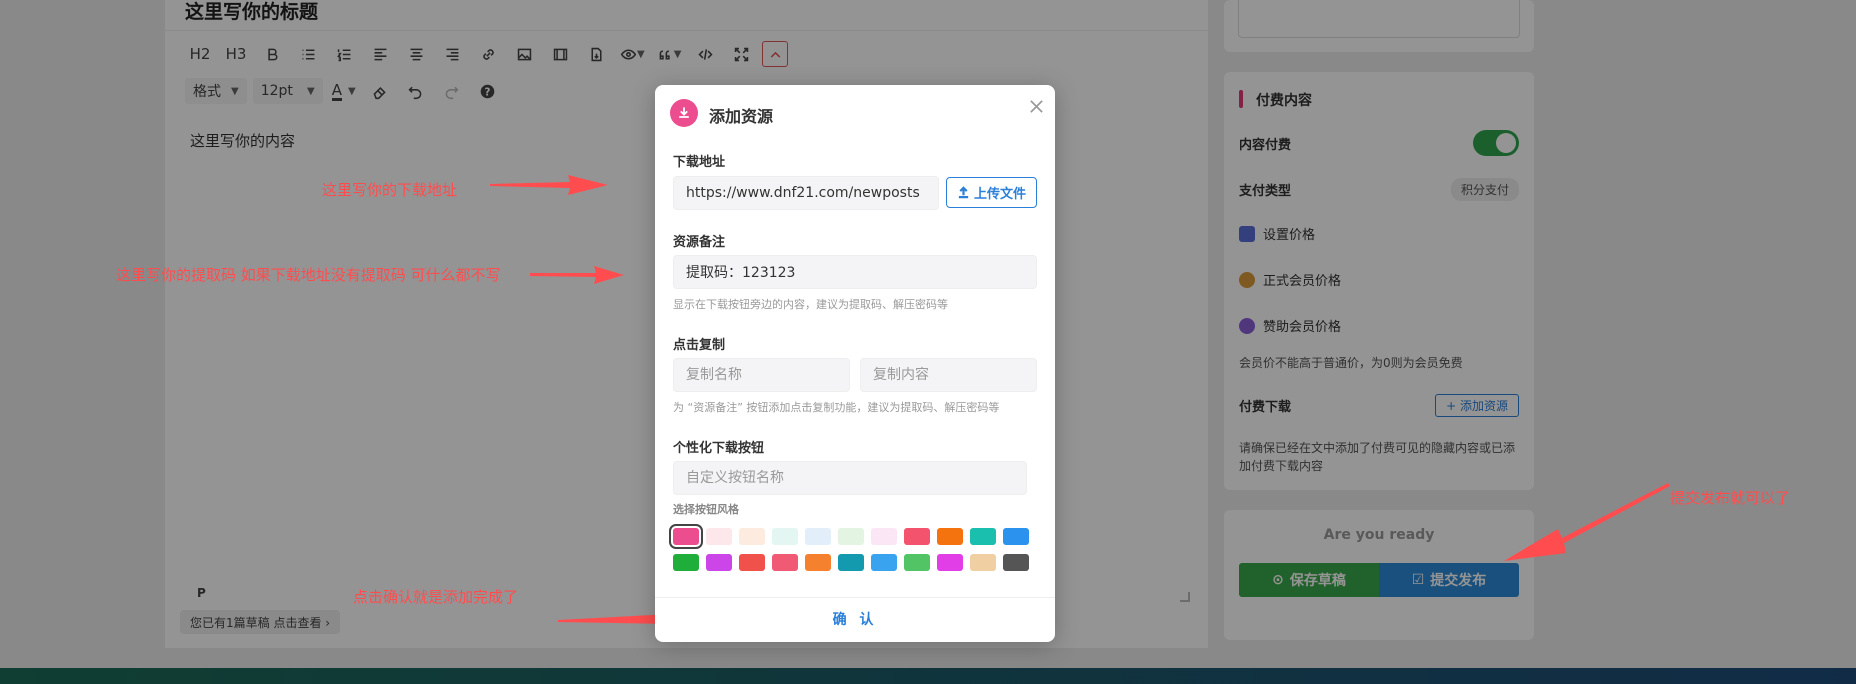  What do you see at coordinates (850, 478) in the screenshot?
I see `custom-button-name-input` at bounding box center [850, 478].